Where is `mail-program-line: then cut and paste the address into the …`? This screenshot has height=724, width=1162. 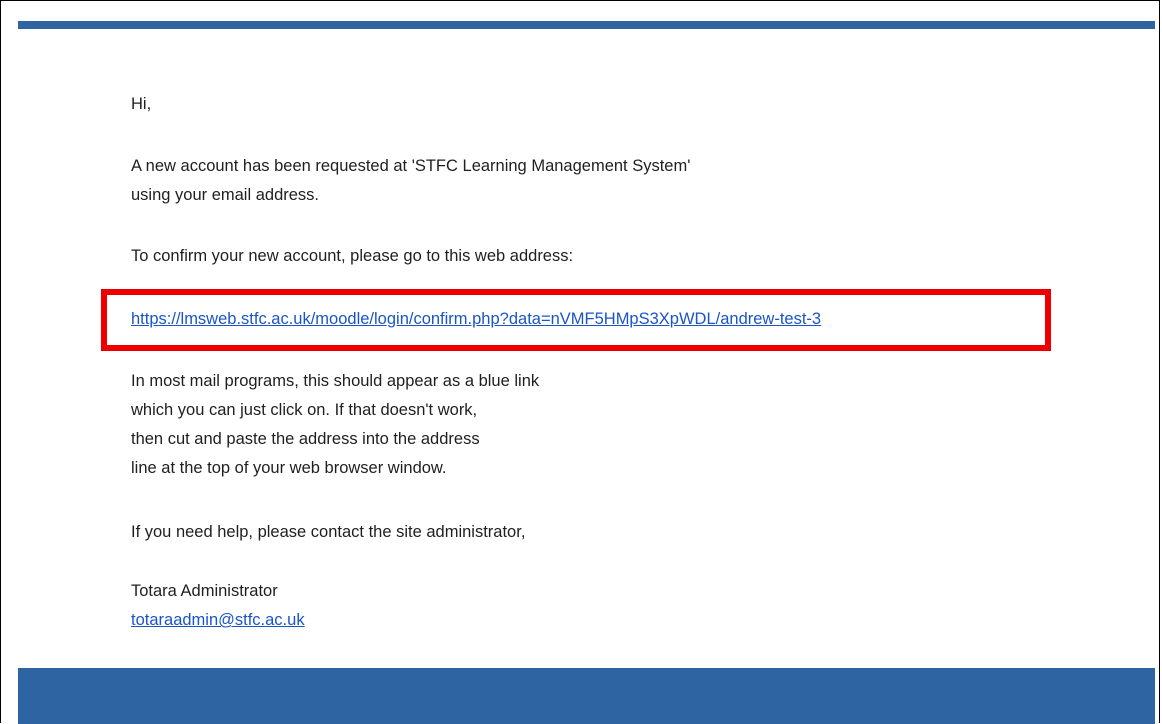
mail-program-line: then cut and paste the address into the … is located at coordinates (305, 439).